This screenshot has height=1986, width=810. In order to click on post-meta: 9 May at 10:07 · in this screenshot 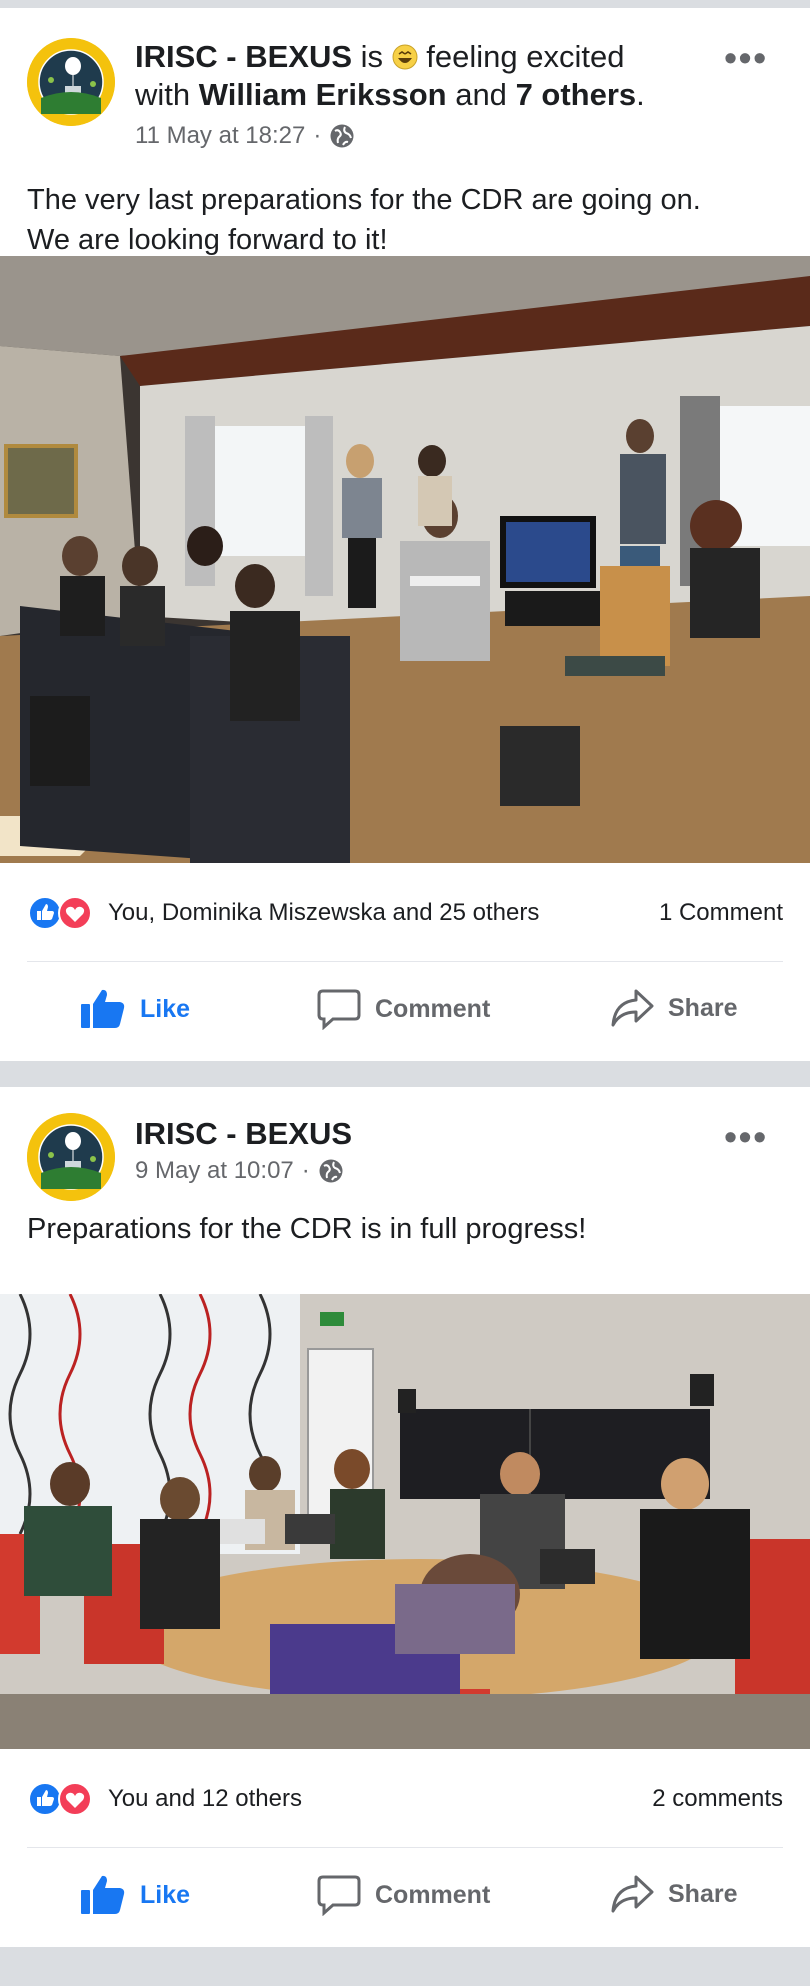, I will do `click(432, 1171)`.